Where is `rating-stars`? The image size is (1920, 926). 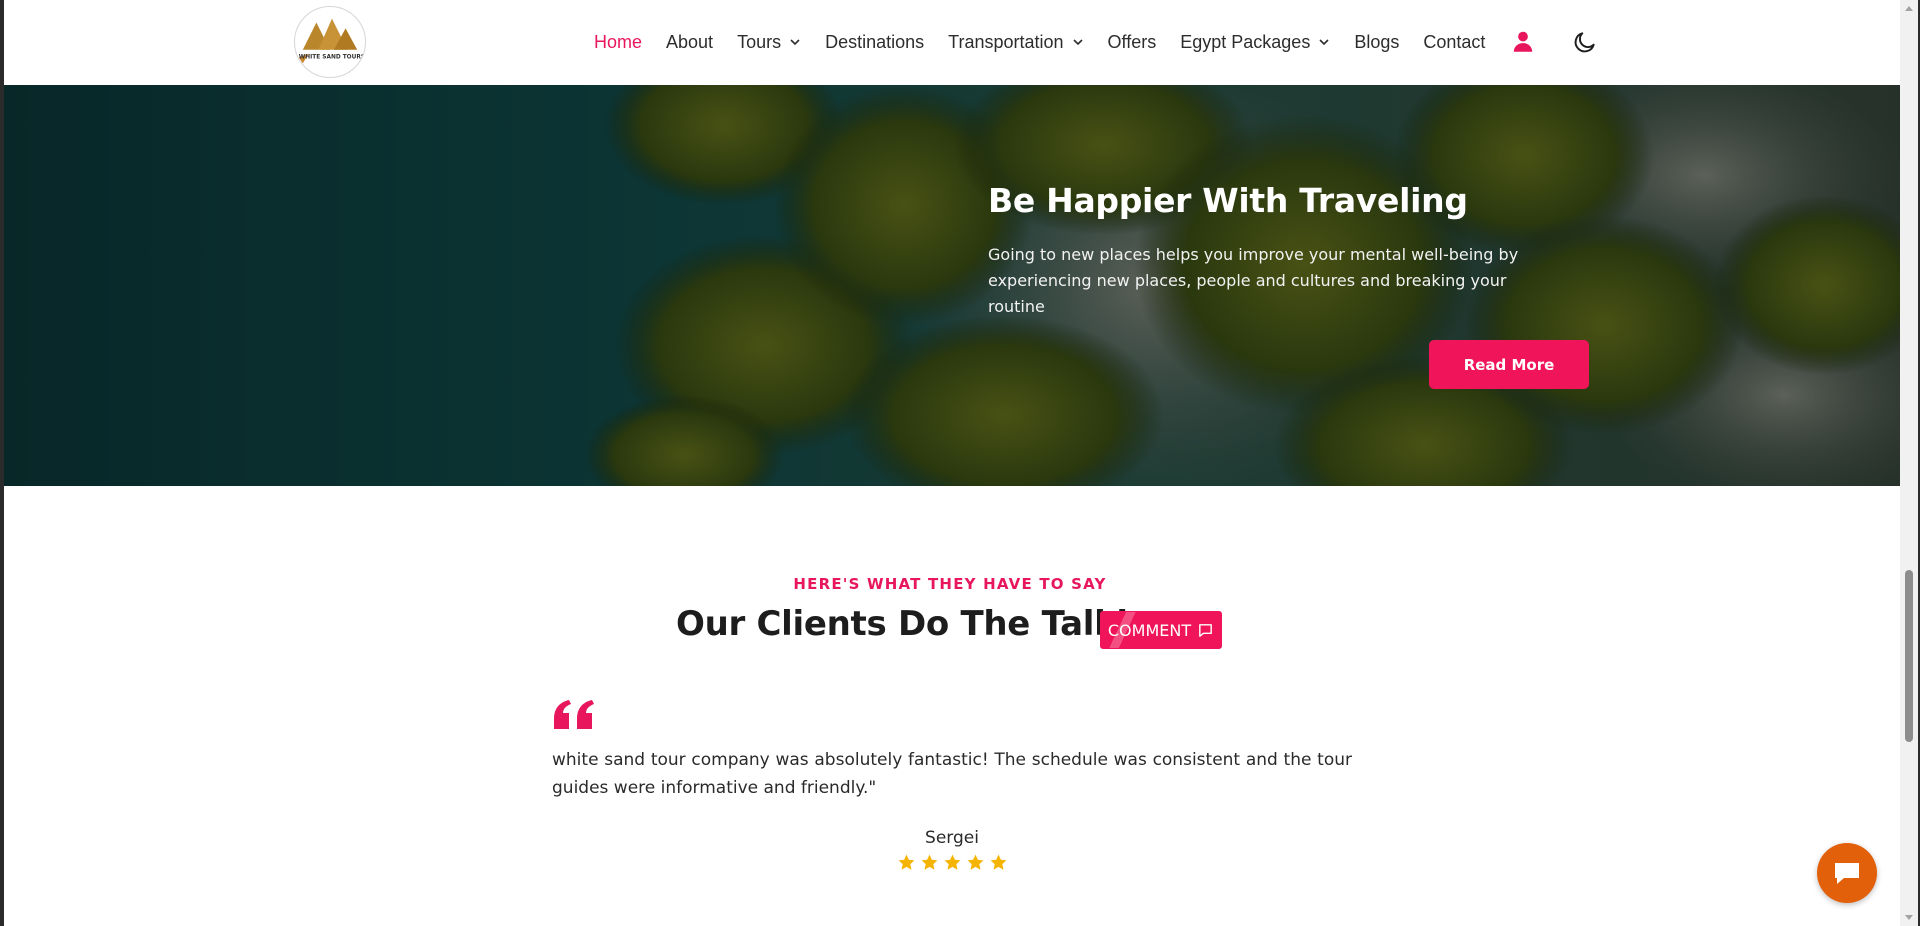 rating-stars is located at coordinates (952, 862).